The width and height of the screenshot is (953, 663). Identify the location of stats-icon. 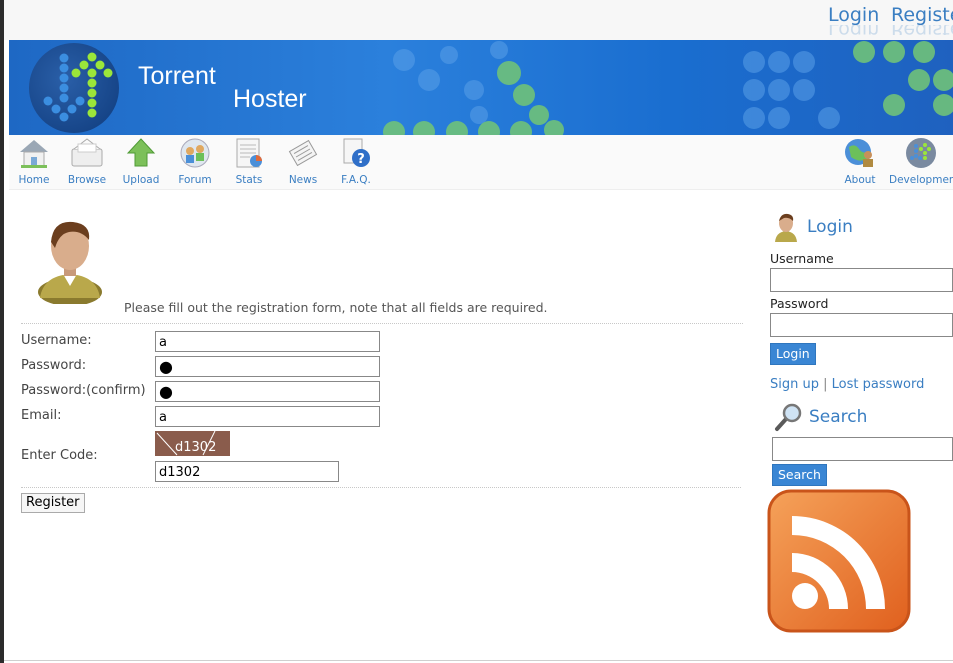
(249, 153).